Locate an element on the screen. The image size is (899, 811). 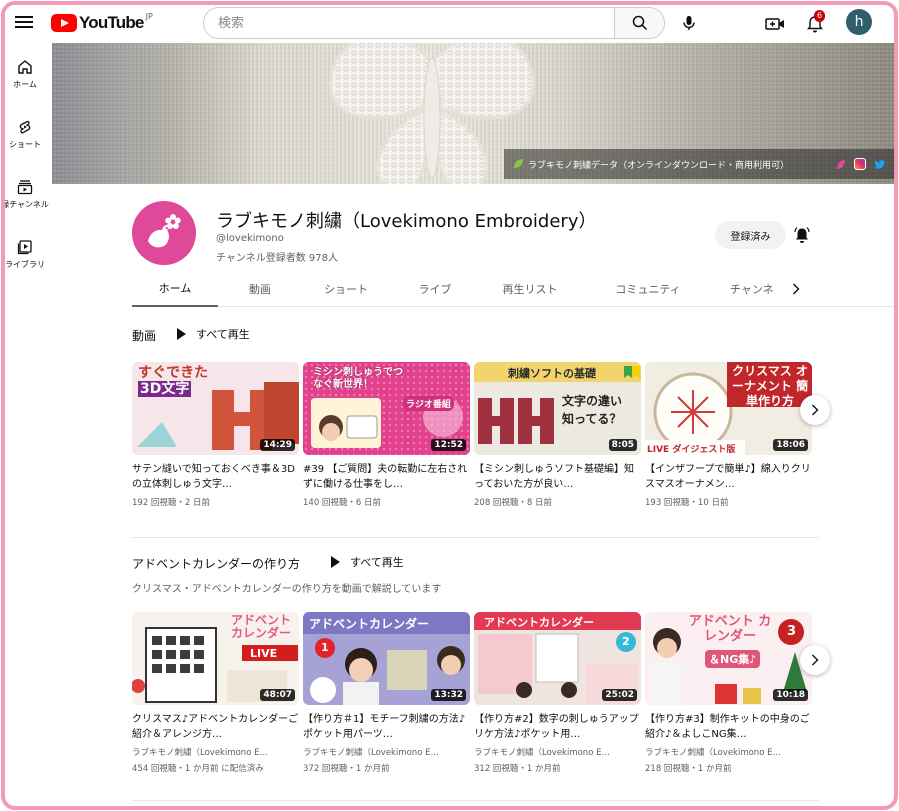
video-meta: 312 回視聴・1 か月前 is located at coordinates (517, 769).